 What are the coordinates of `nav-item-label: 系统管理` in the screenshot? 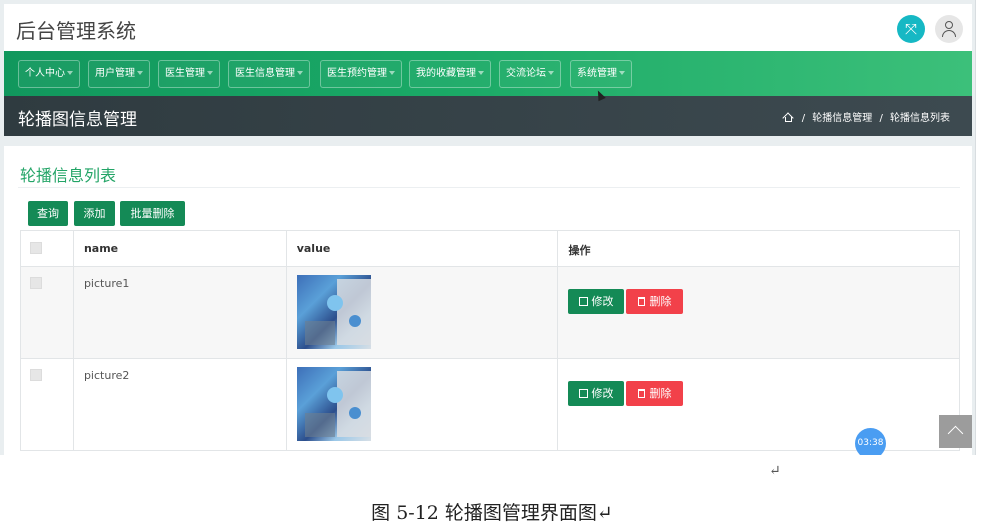 It's located at (597, 73).